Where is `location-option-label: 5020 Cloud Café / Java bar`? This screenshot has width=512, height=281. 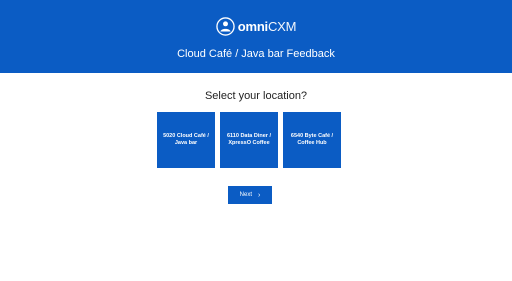
location-option-label: 5020 Cloud Café / Java bar is located at coordinates (186, 139).